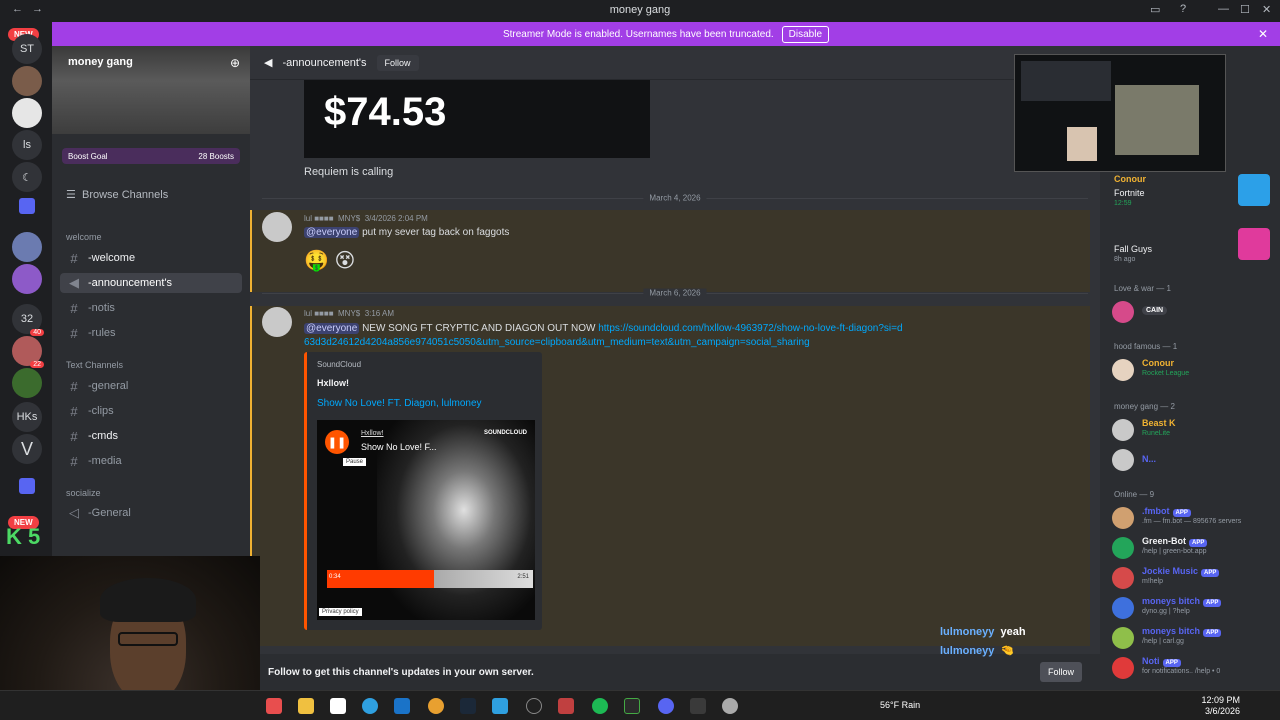 The height and width of the screenshot is (720, 1280). What do you see at coordinates (1195, 638) in the screenshot?
I see `member-item: moneys bitch APP/help | carl.gg` at bounding box center [1195, 638].